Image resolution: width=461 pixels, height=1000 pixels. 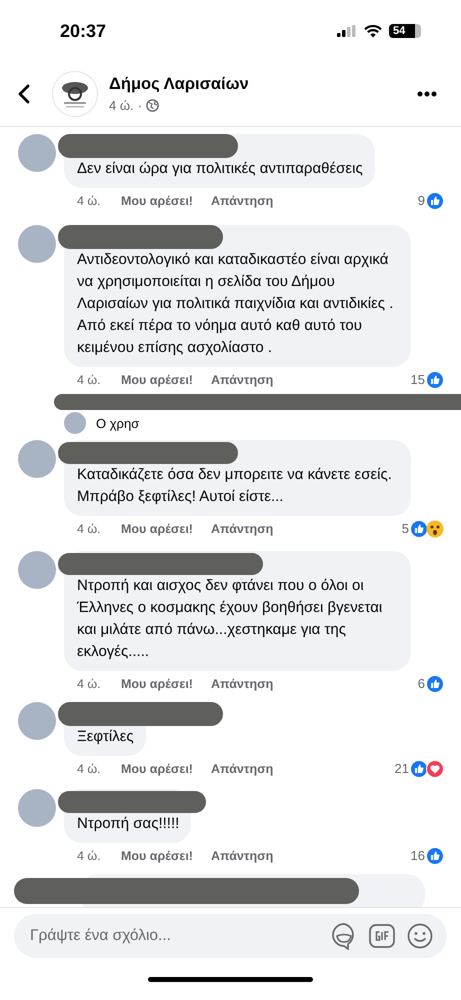 I want to click on reaction-count: 9, so click(x=421, y=200).